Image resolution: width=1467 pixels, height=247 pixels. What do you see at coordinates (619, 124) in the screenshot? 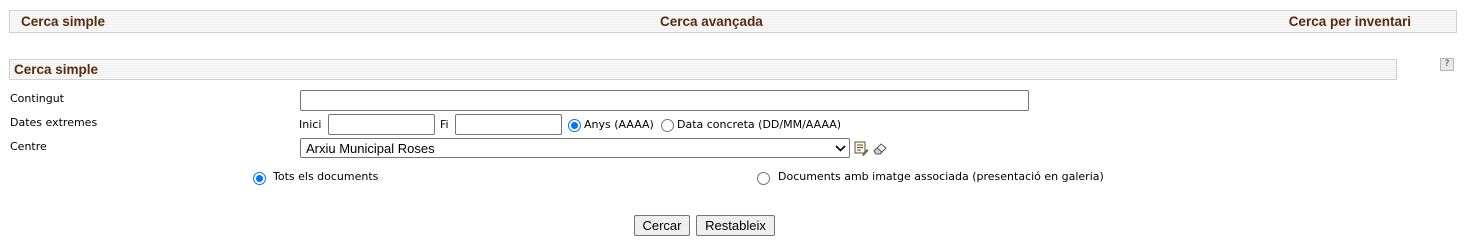
I see `years-format-label: Anys (AAAA)` at bounding box center [619, 124].